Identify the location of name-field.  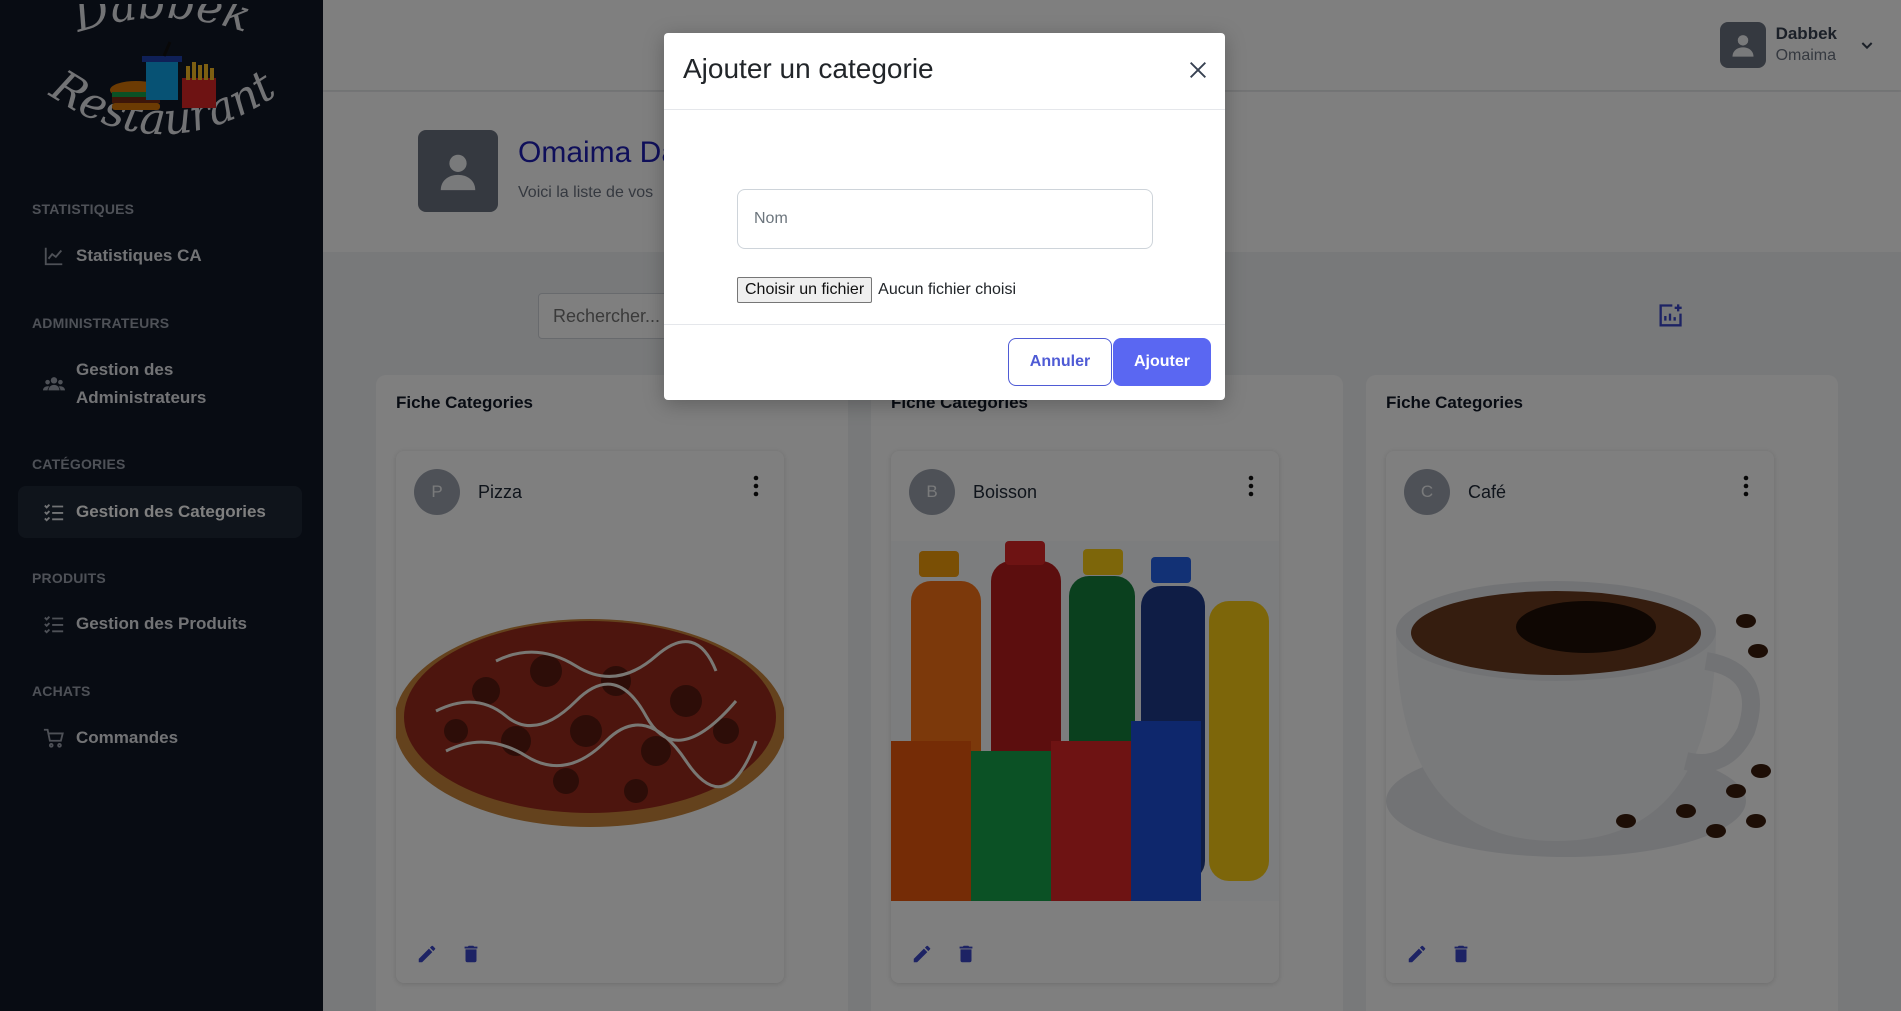
(945, 219).